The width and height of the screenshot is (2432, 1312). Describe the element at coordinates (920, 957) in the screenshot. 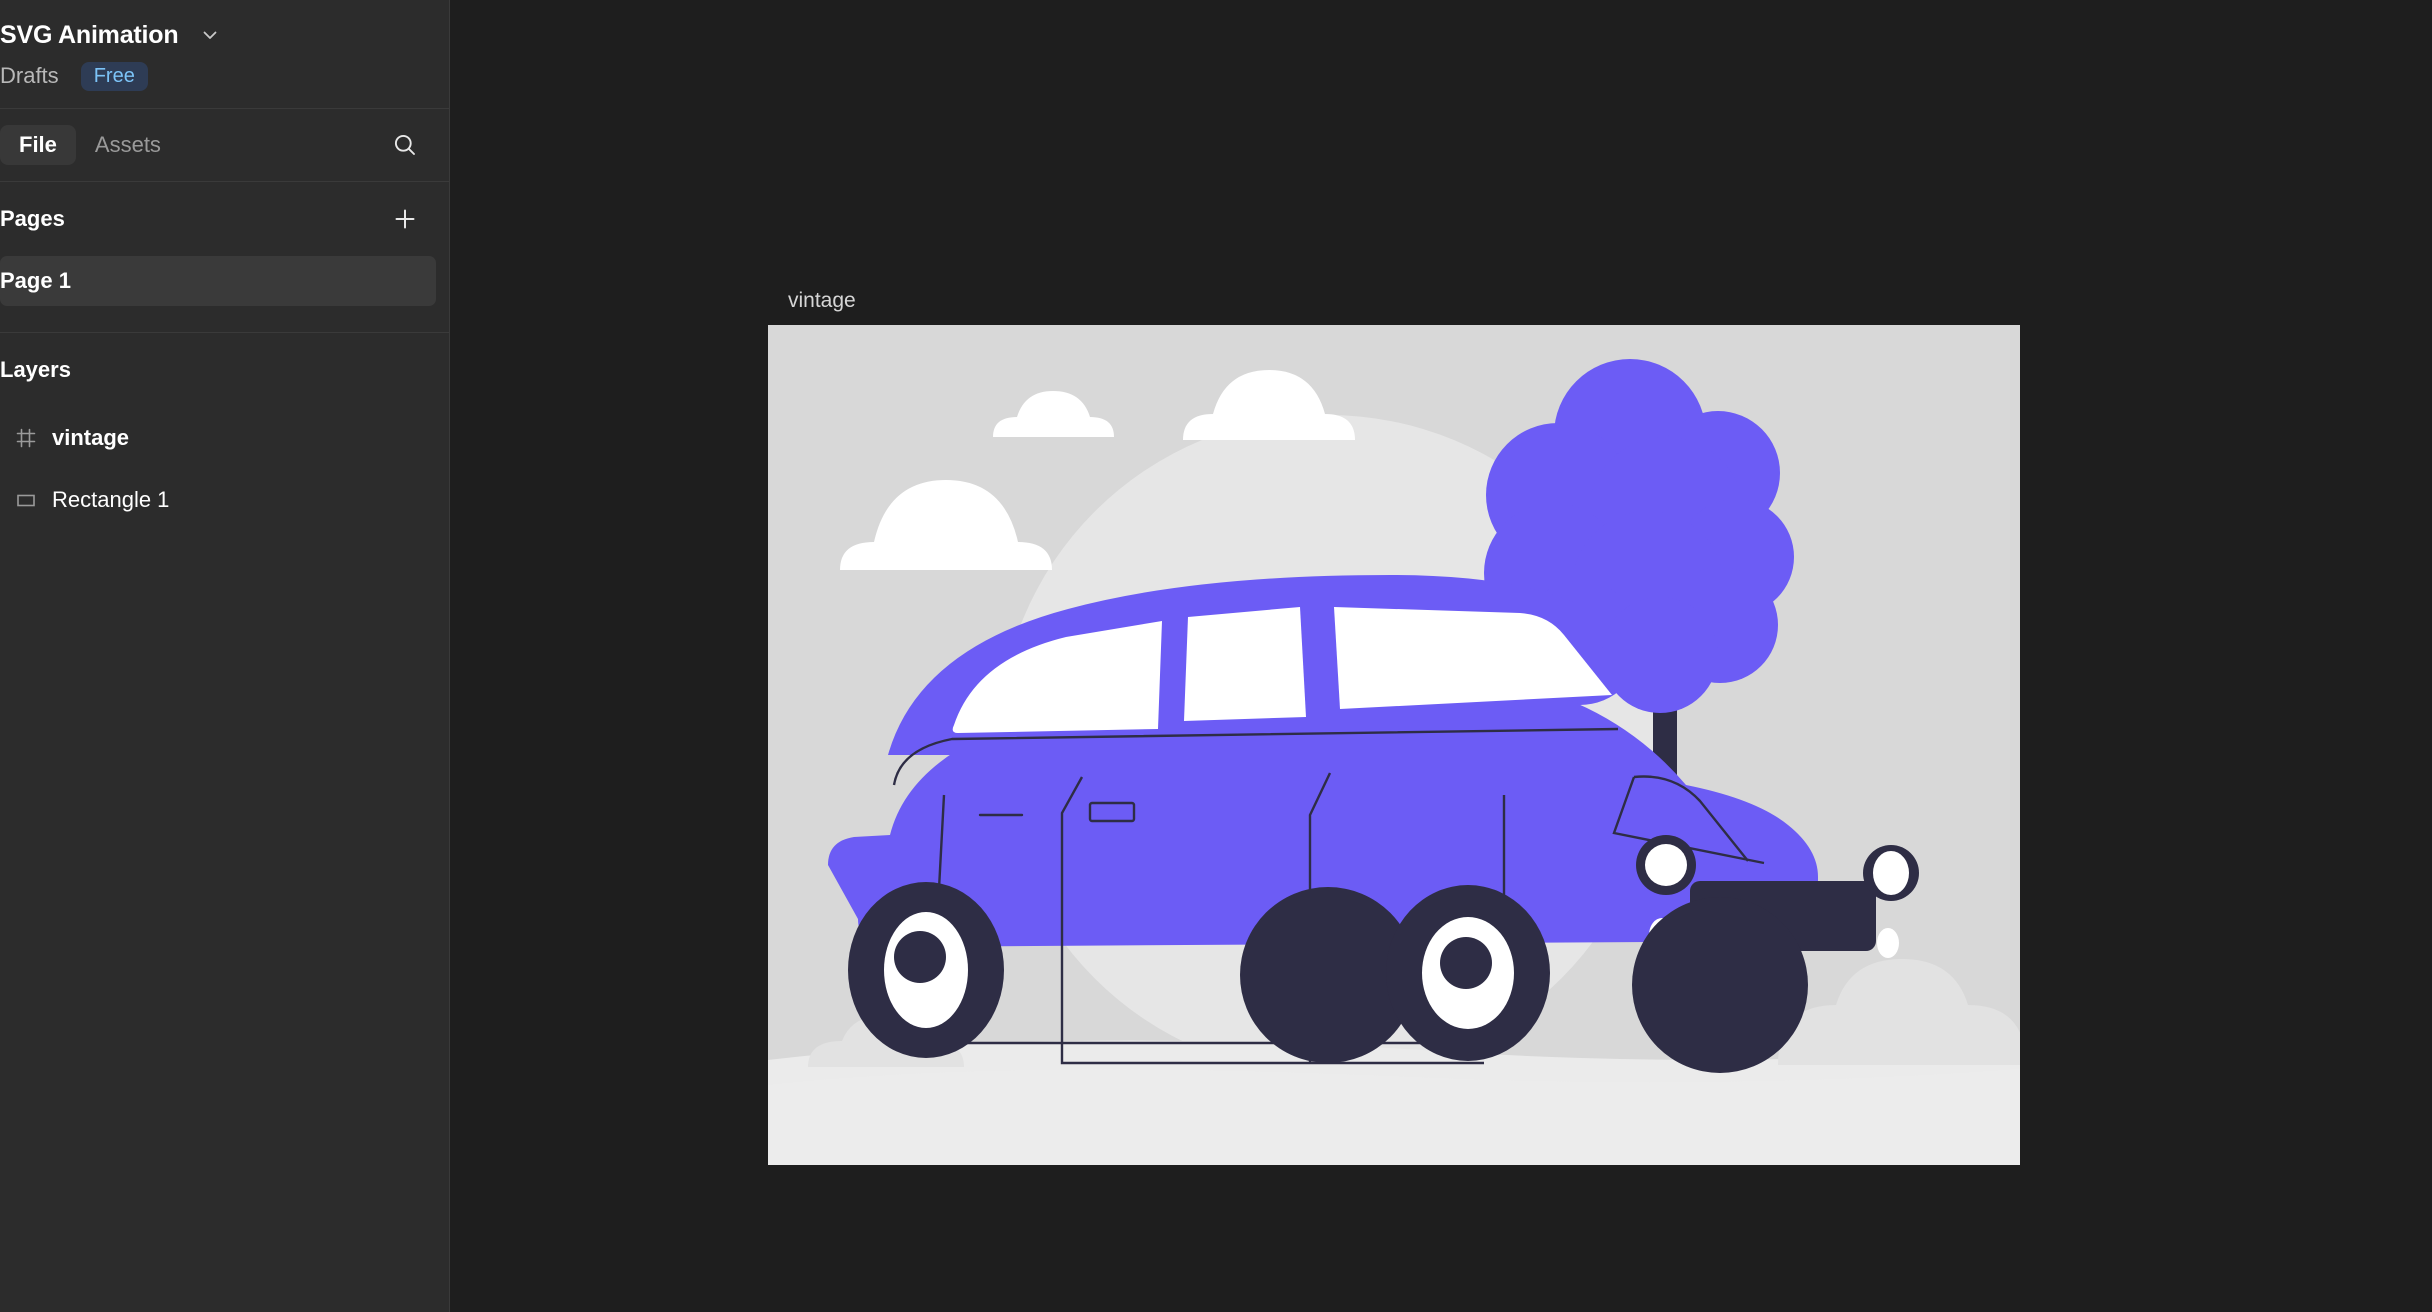

I see `wheel-rear-hub` at that location.